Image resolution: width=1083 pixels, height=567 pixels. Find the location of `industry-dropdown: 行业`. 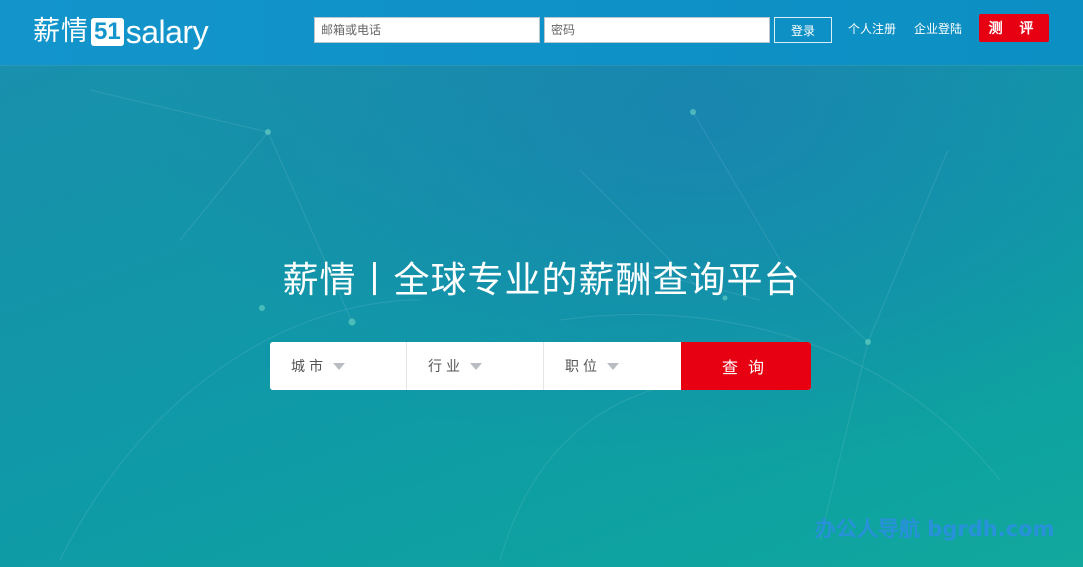

industry-dropdown: 行业 is located at coordinates (475, 366).